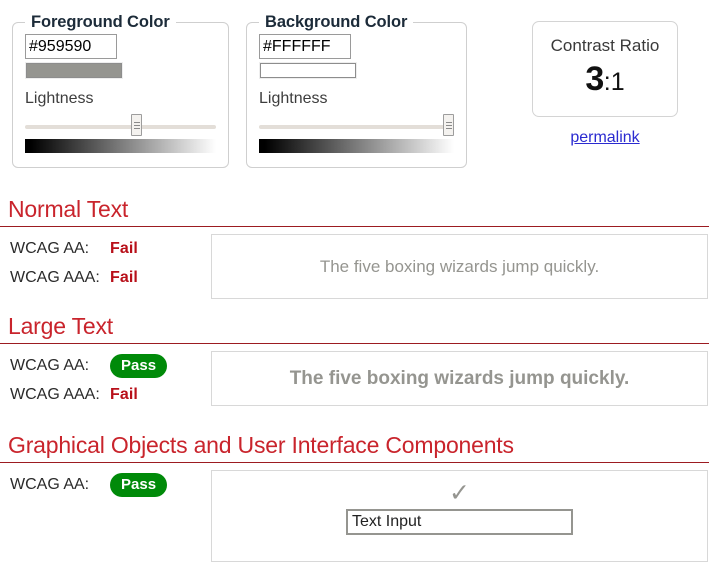 This screenshot has height=577, width=725. I want to click on checkmark-icon: ✓, so click(459, 493).